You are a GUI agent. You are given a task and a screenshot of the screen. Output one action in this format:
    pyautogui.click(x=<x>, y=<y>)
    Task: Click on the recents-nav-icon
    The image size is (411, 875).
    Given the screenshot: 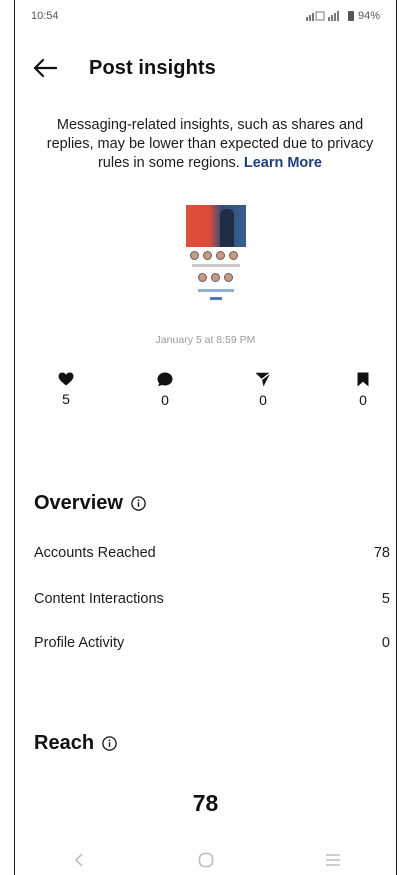 What is the action you would take?
    pyautogui.click(x=333, y=860)
    